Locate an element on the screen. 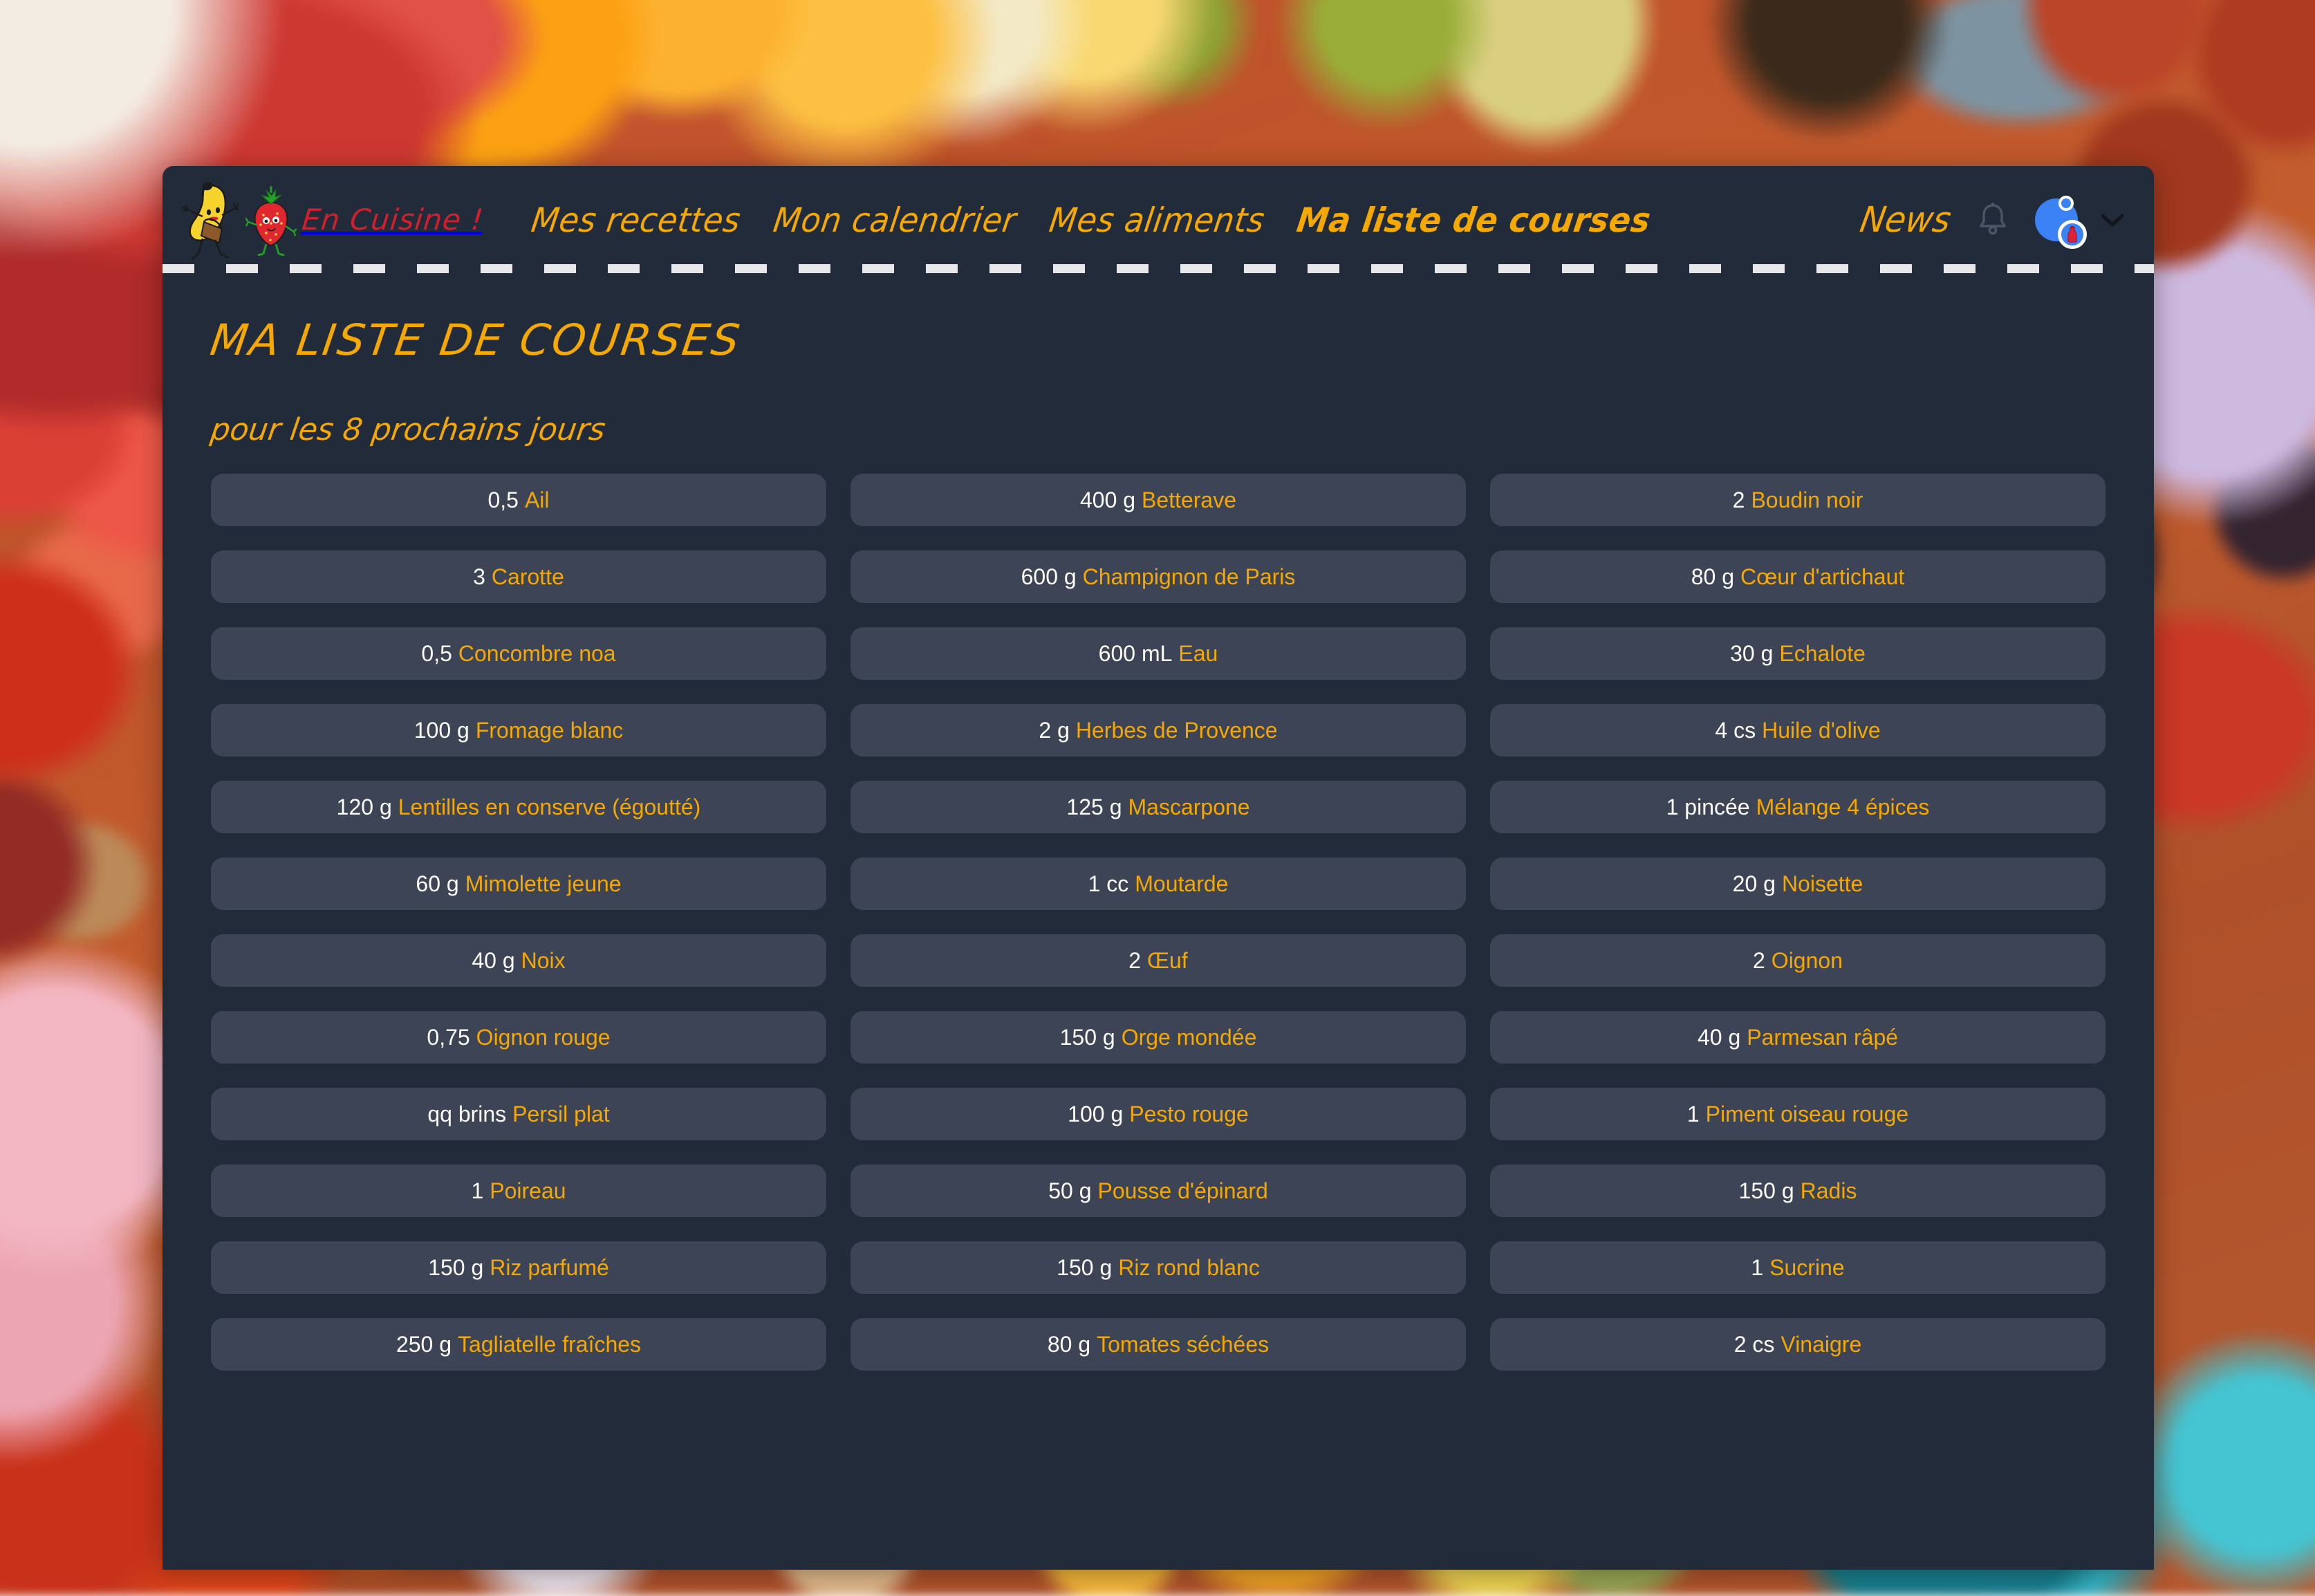 The height and width of the screenshot is (1596, 2315). news-link: News is located at coordinates (1905, 219).